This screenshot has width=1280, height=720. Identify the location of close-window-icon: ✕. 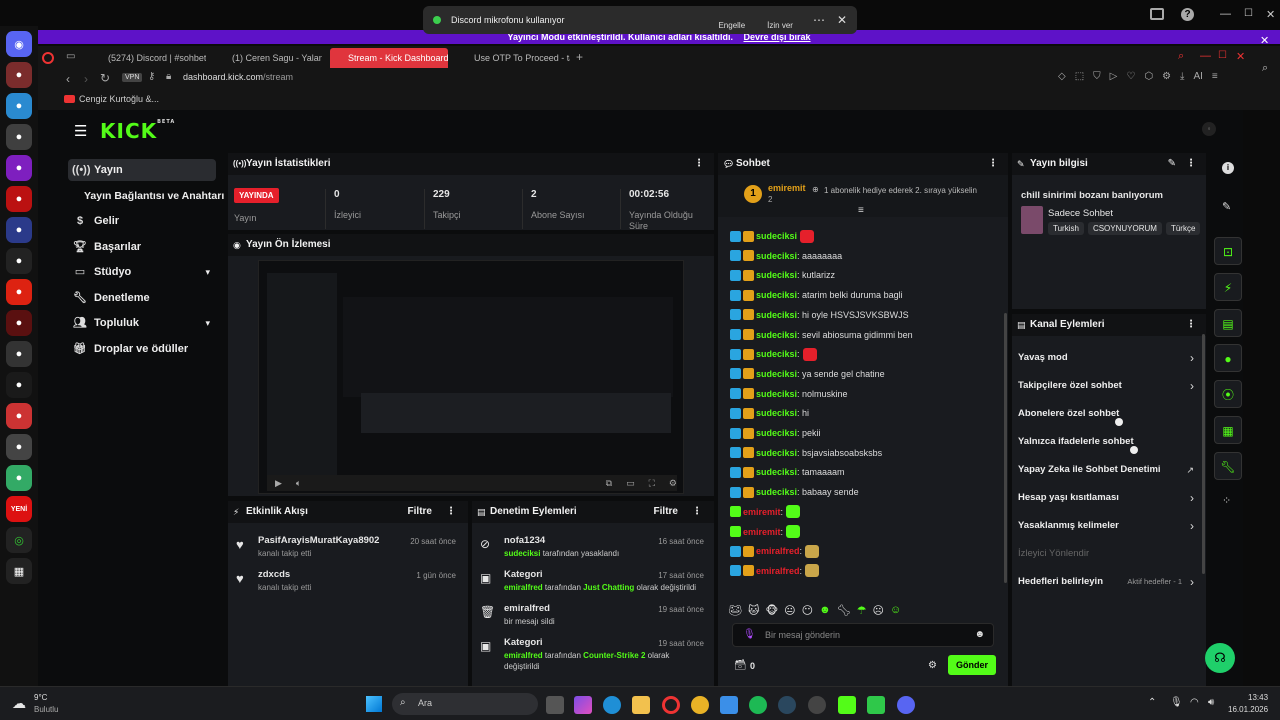
(1270, 14).